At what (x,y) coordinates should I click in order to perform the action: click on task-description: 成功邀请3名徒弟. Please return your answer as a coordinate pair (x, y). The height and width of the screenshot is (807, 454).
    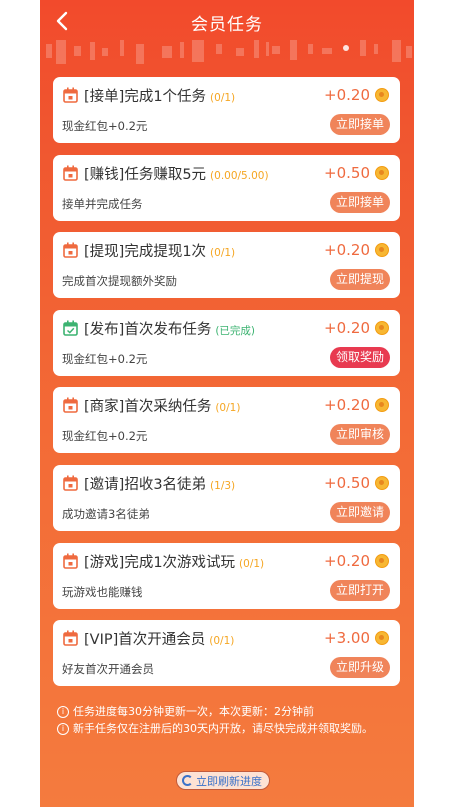
    Looking at the image, I should click on (106, 514).